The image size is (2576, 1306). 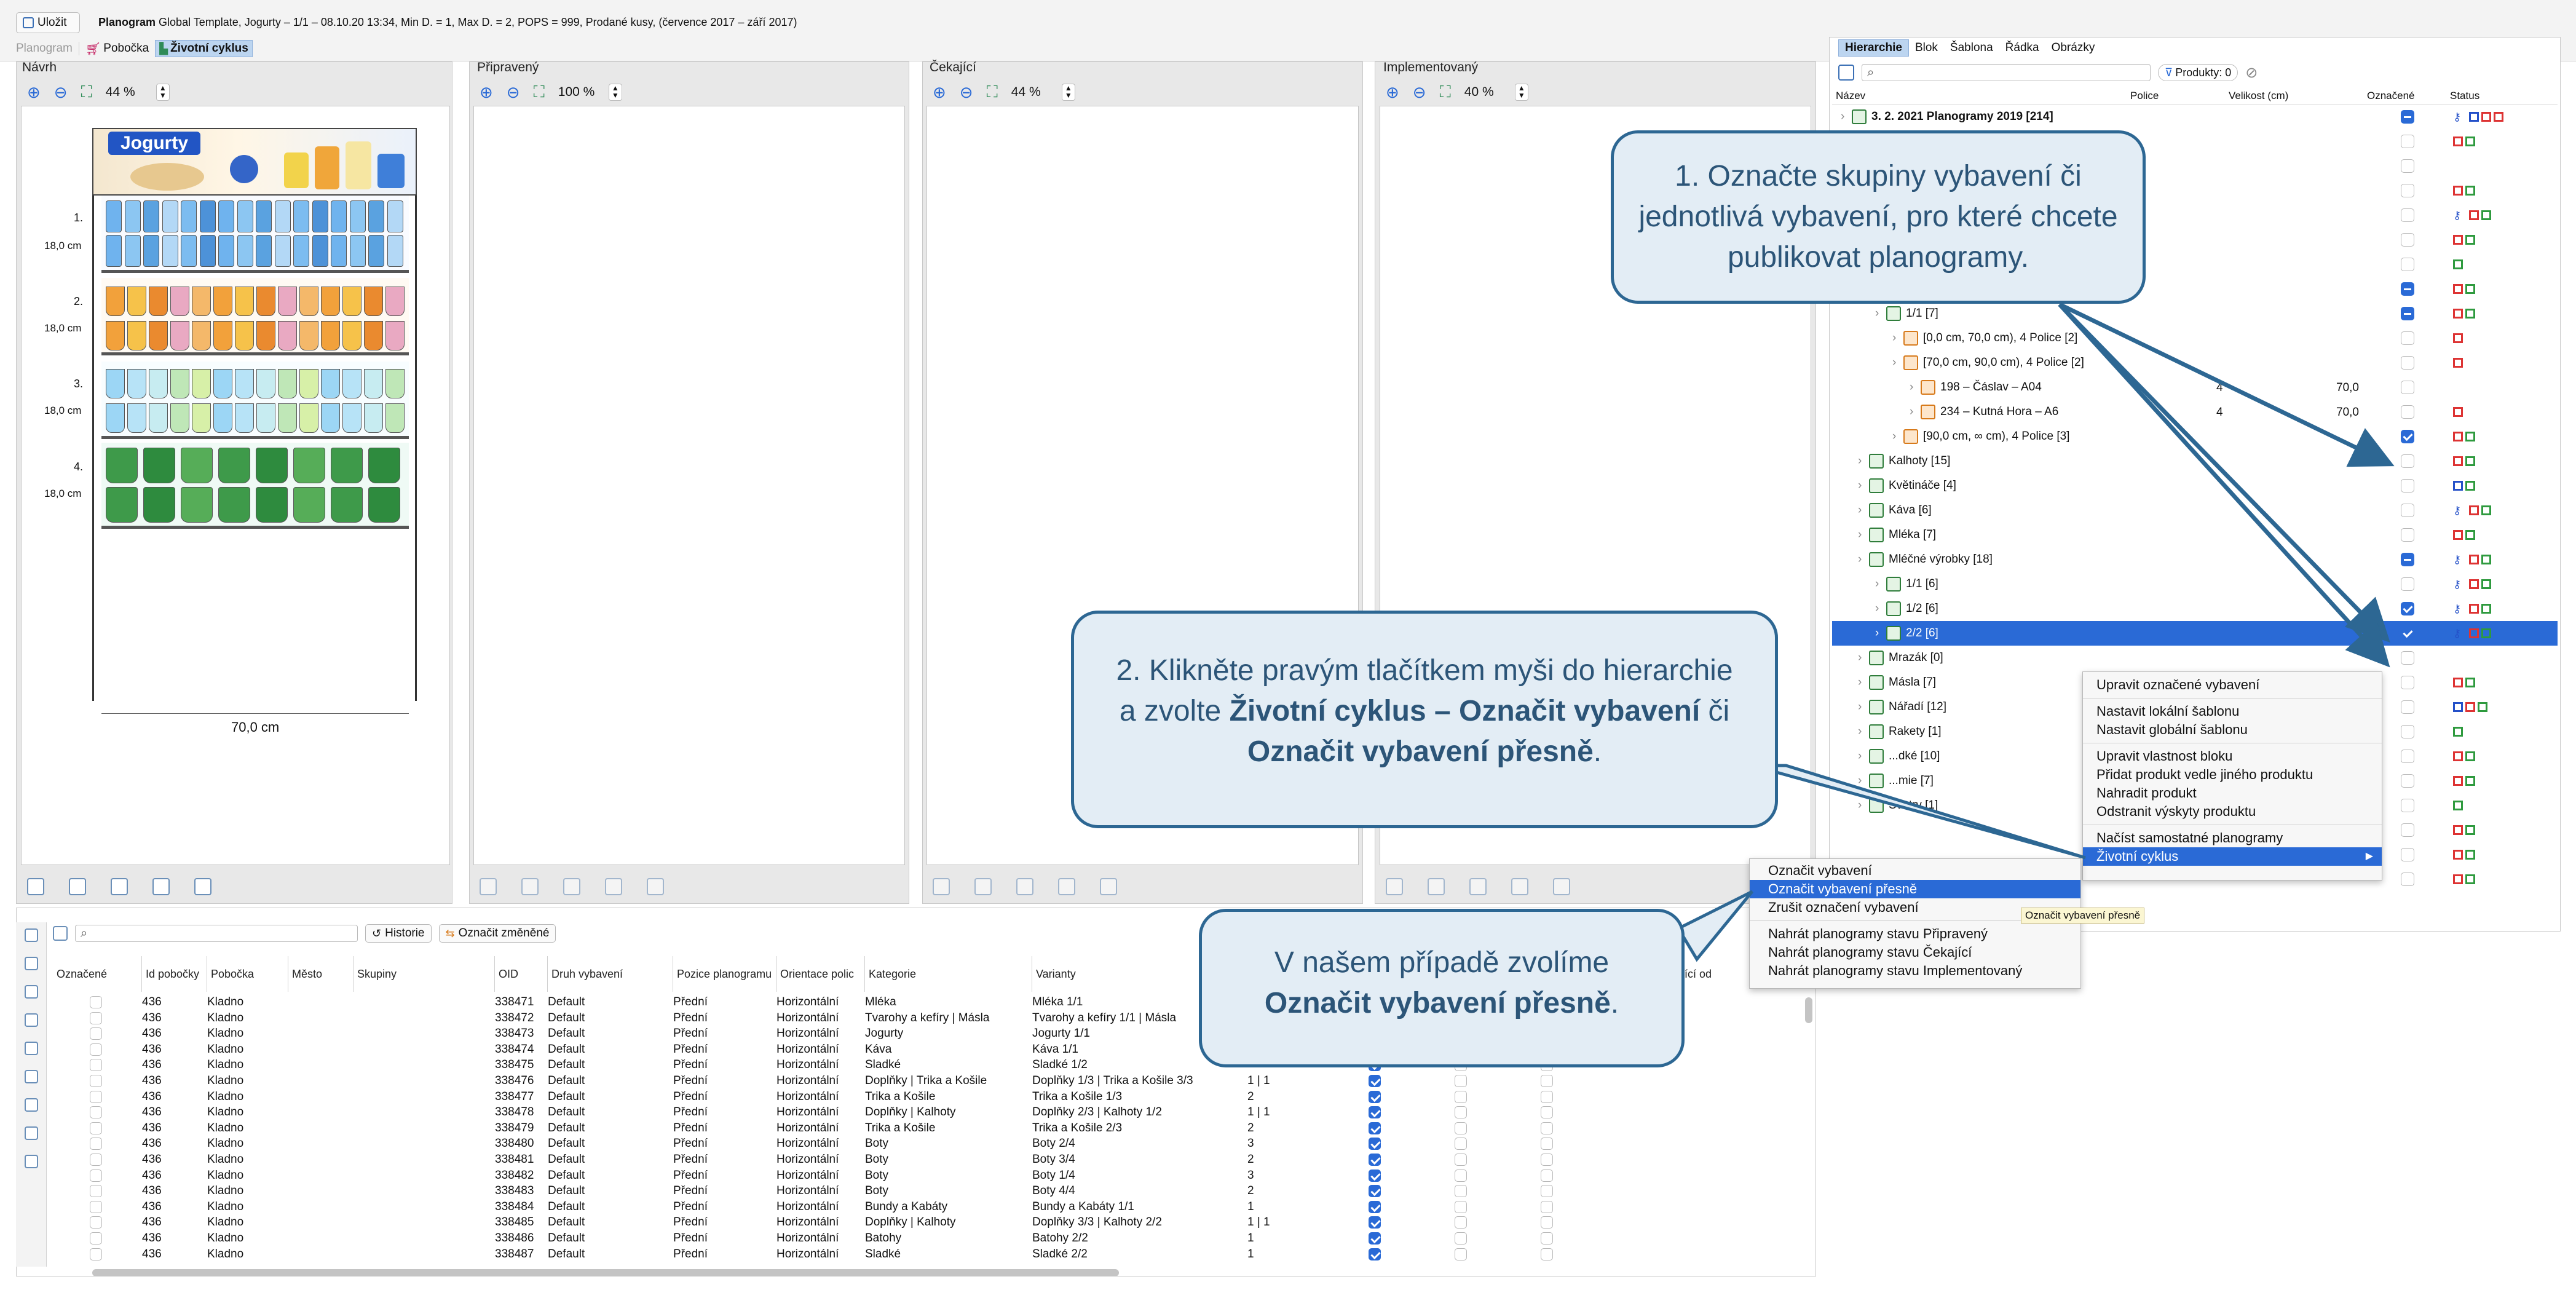 What do you see at coordinates (1597, 751) in the screenshot?
I see `callout-step-2-text-c: .` at bounding box center [1597, 751].